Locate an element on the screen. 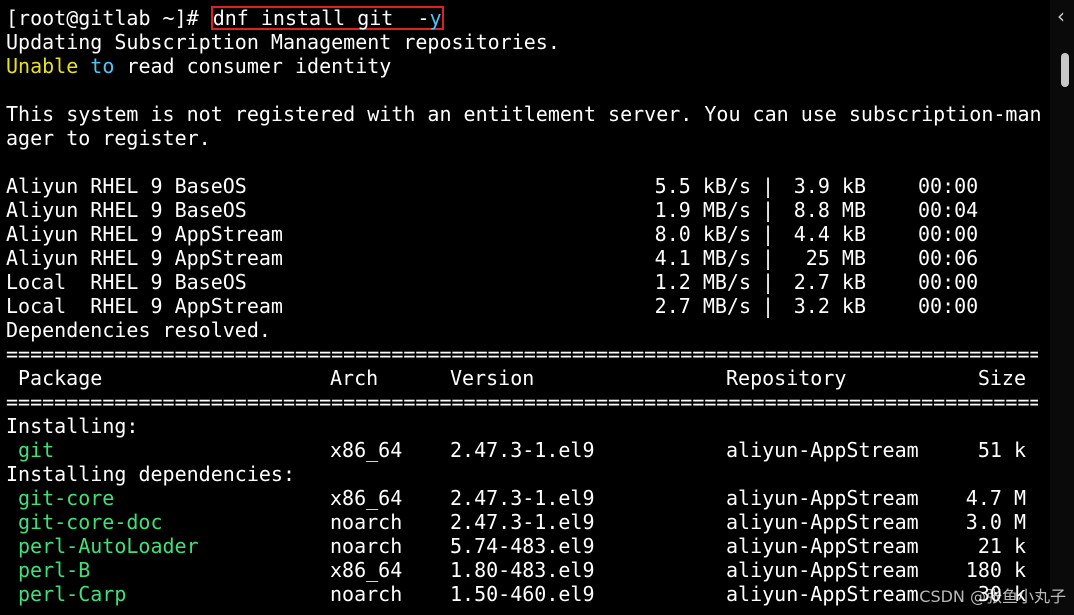 Image resolution: width=1074 pixels, height=615 pixels. scrollbar-gutter: ‹ is located at coordinates (1062, 307).